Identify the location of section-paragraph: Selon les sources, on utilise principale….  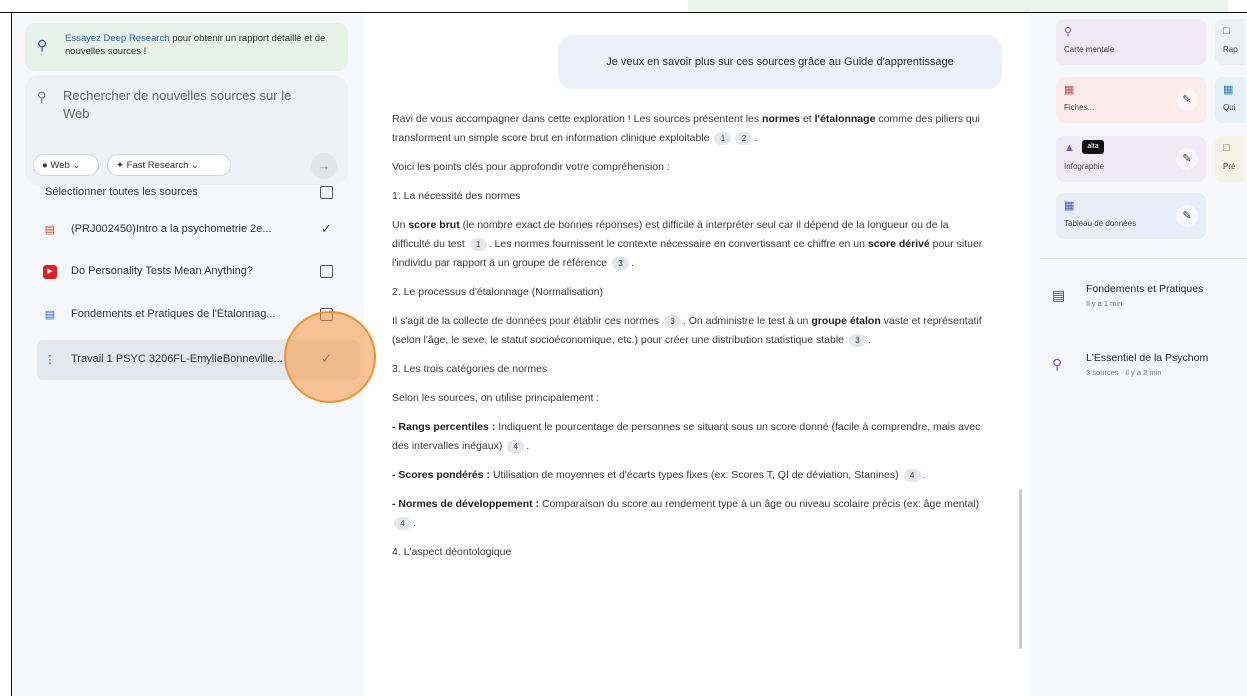
(496, 398).